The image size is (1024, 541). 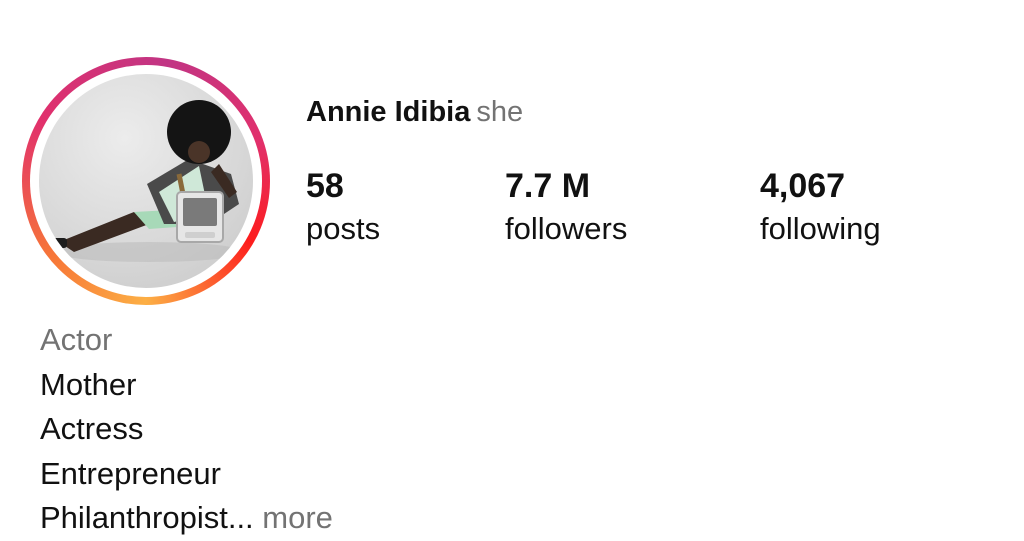 What do you see at coordinates (88, 384) in the screenshot?
I see `bio-line: Mother` at bounding box center [88, 384].